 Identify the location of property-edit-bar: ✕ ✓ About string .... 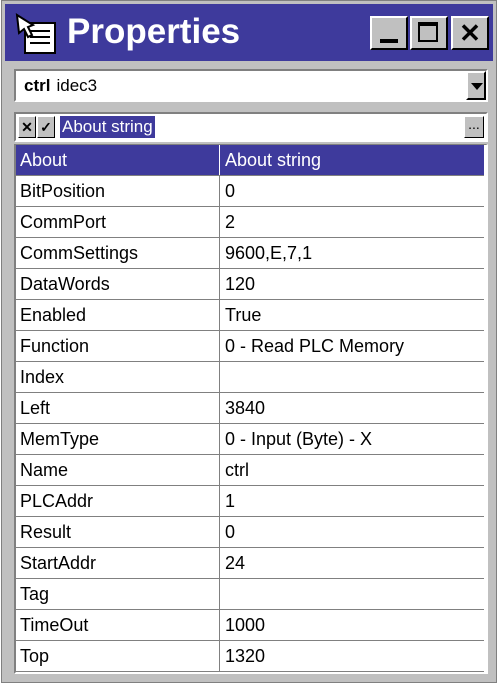
(251, 127).